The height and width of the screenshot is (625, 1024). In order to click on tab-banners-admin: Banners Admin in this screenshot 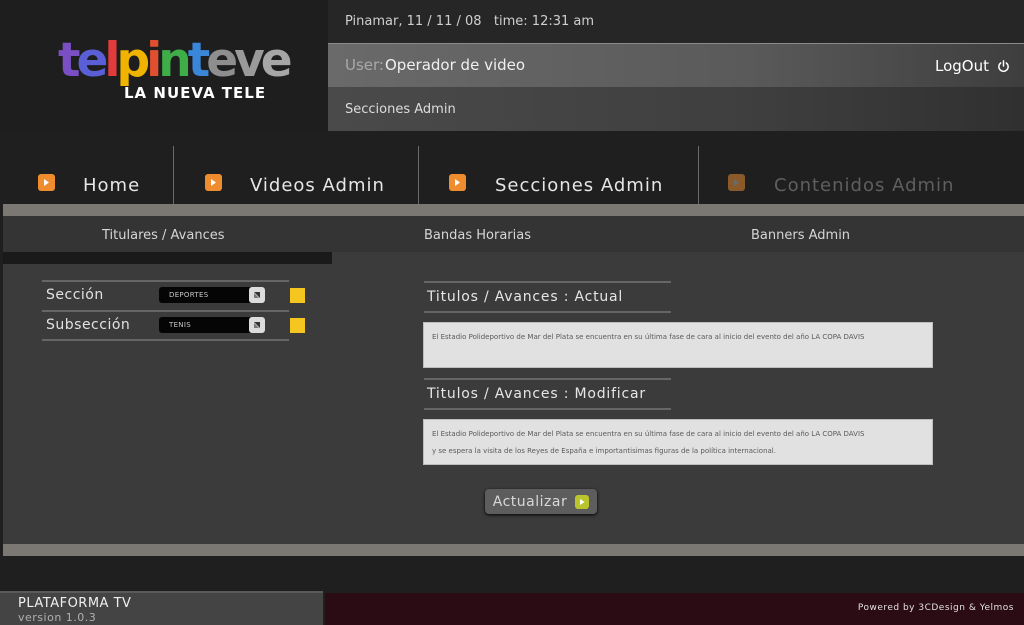, I will do `click(800, 235)`.